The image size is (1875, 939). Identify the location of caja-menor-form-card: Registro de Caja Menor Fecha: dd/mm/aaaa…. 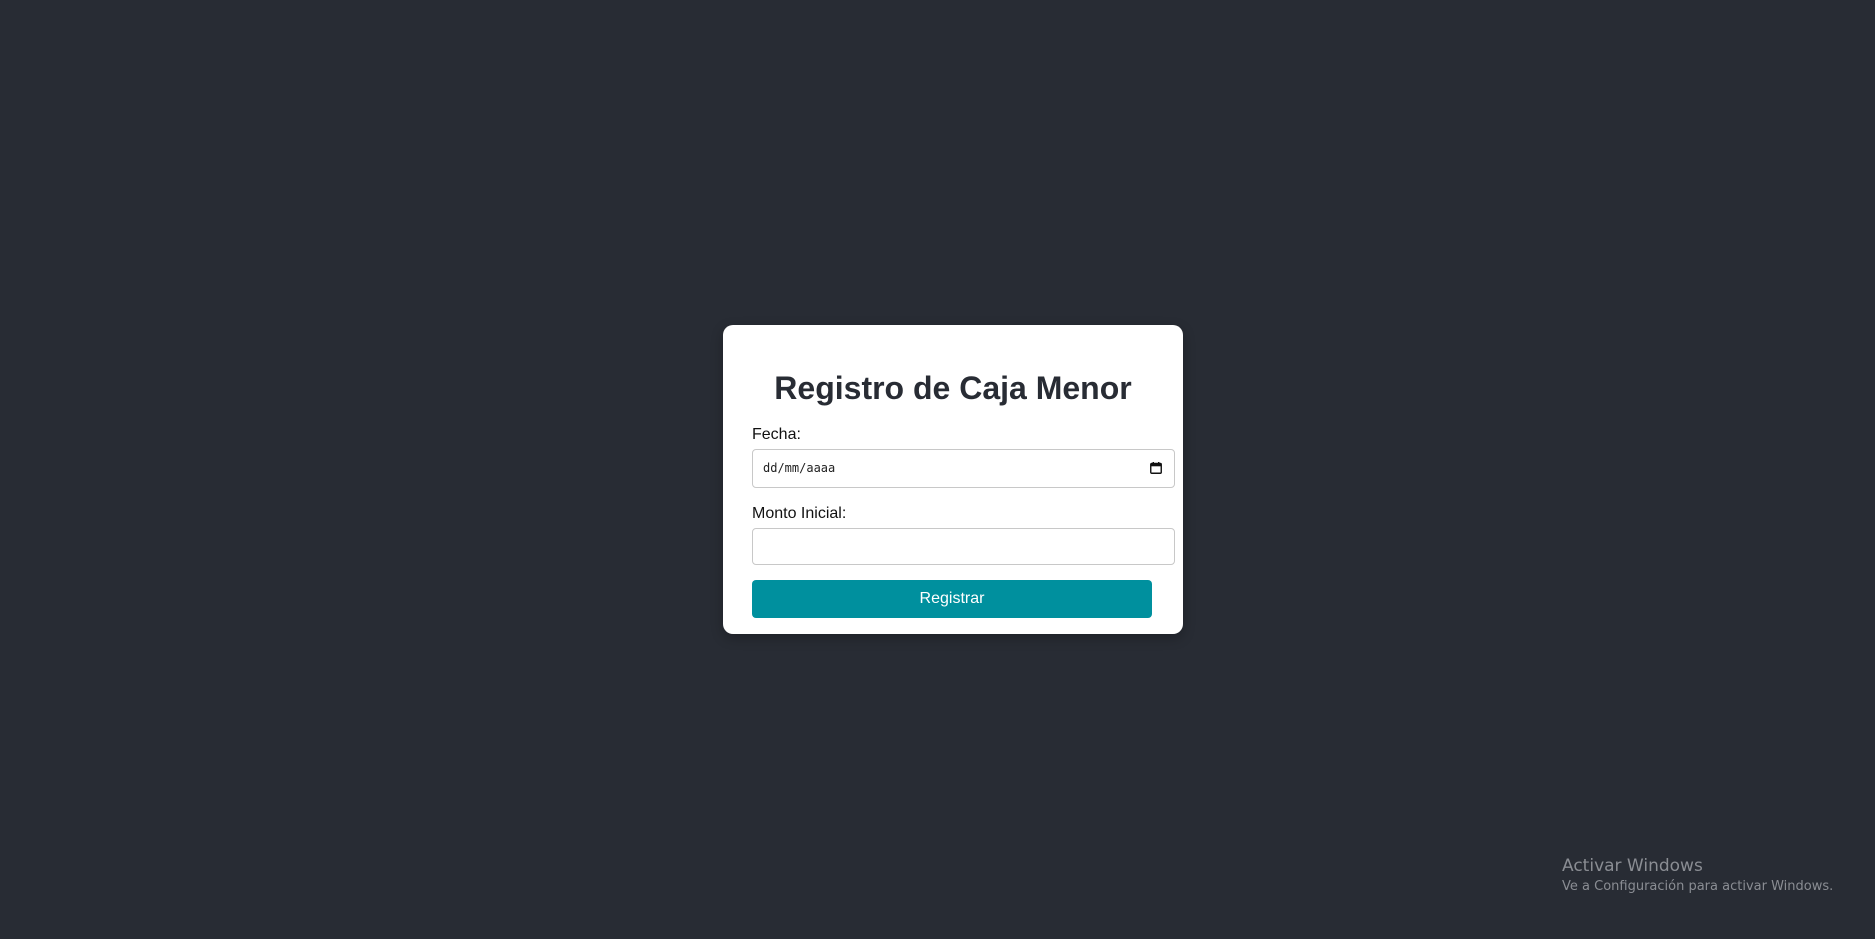
(953, 479).